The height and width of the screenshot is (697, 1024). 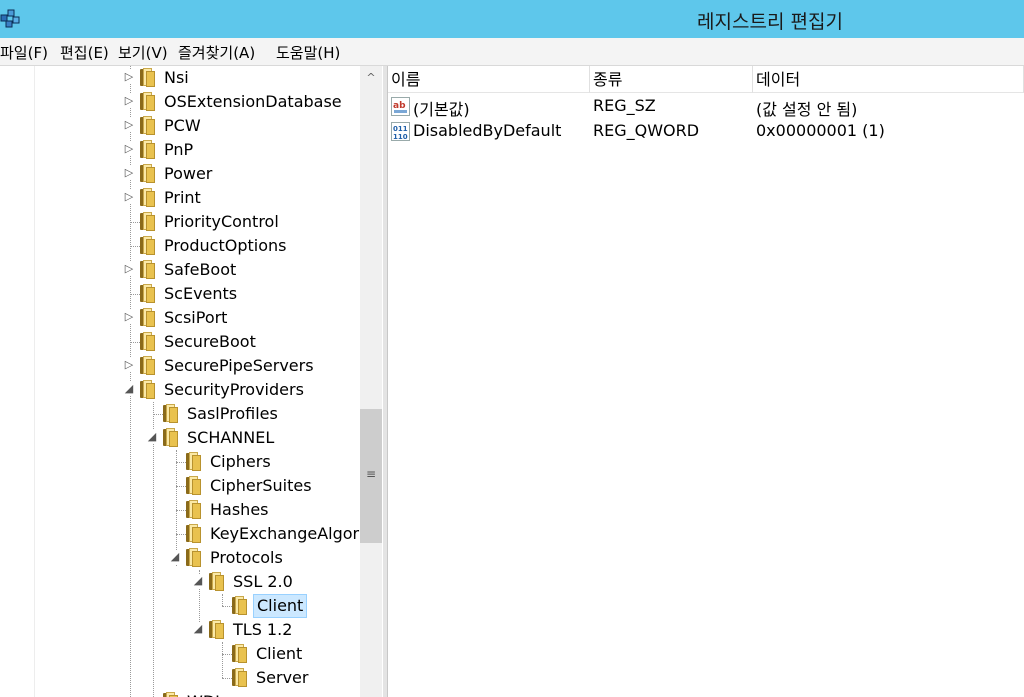 I want to click on tree-item-label: PCW, so click(x=182, y=126).